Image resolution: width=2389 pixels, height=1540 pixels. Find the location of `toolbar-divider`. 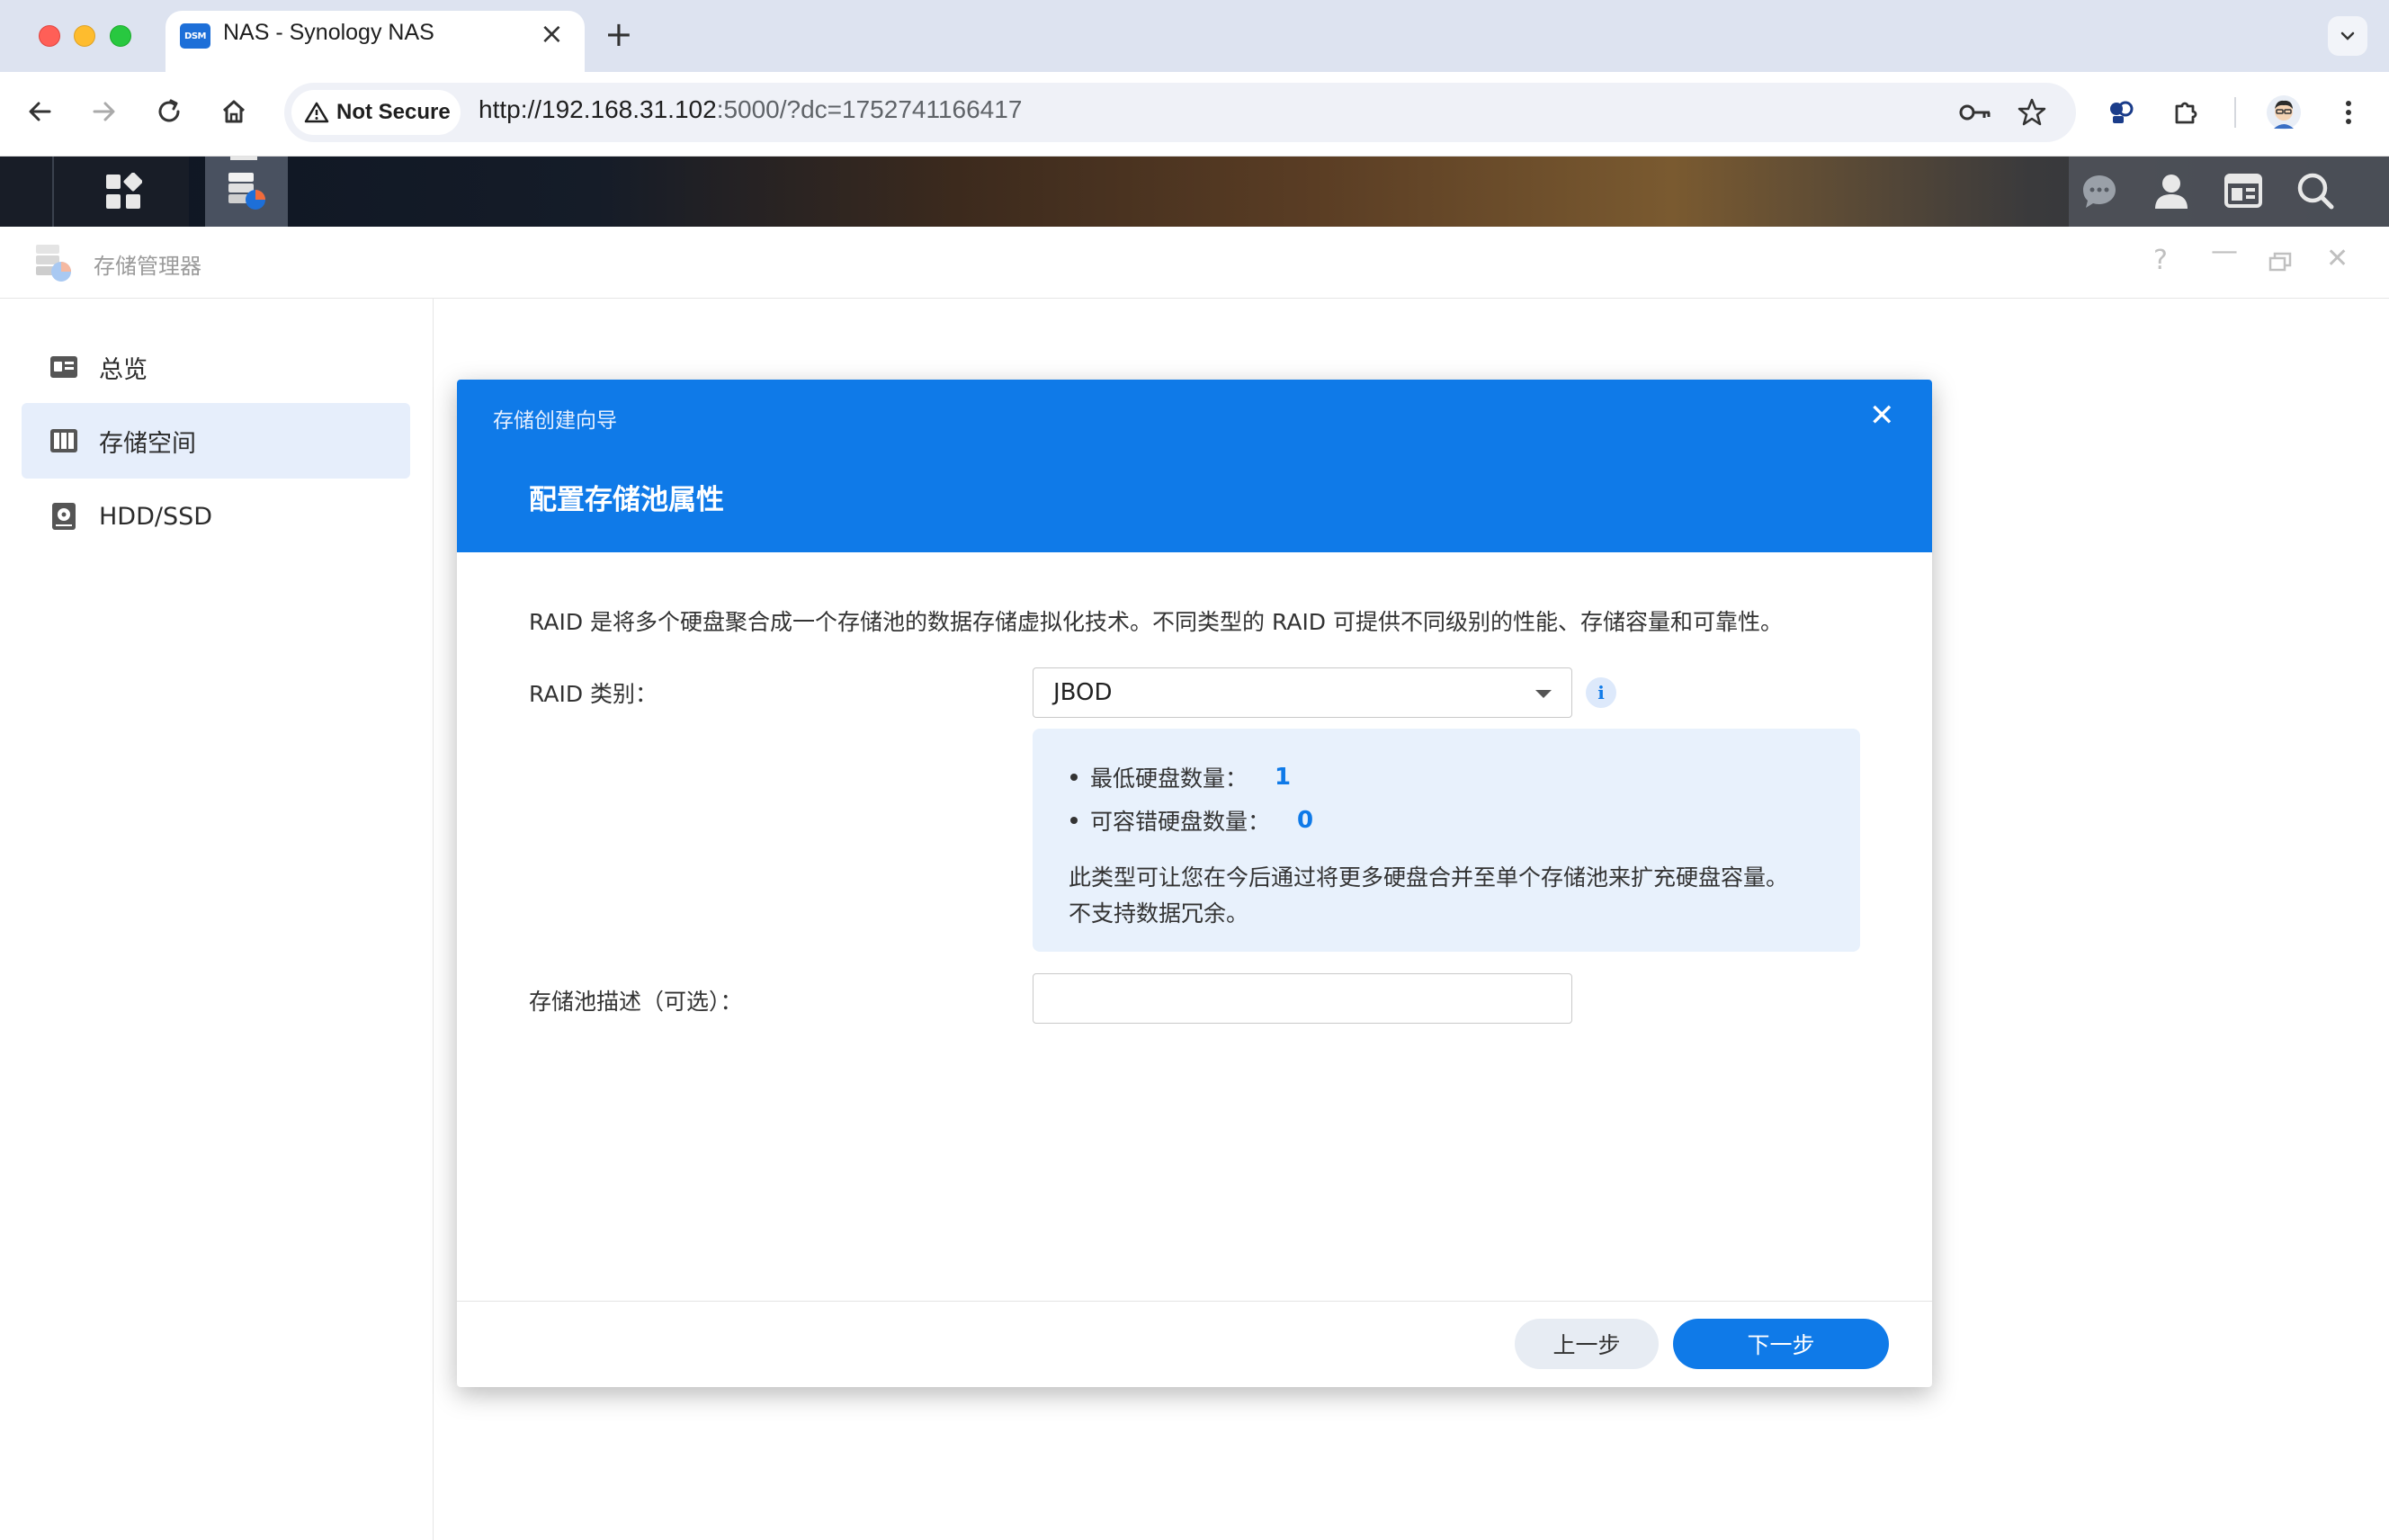

toolbar-divider is located at coordinates (2235, 112).